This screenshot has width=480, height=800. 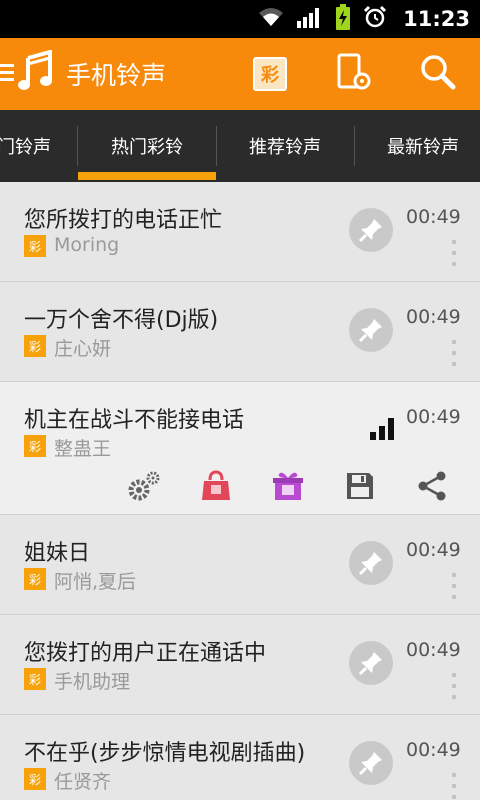 What do you see at coordinates (83, 449) in the screenshot?
I see `song-artist: 整蛊王` at bounding box center [83, 449].